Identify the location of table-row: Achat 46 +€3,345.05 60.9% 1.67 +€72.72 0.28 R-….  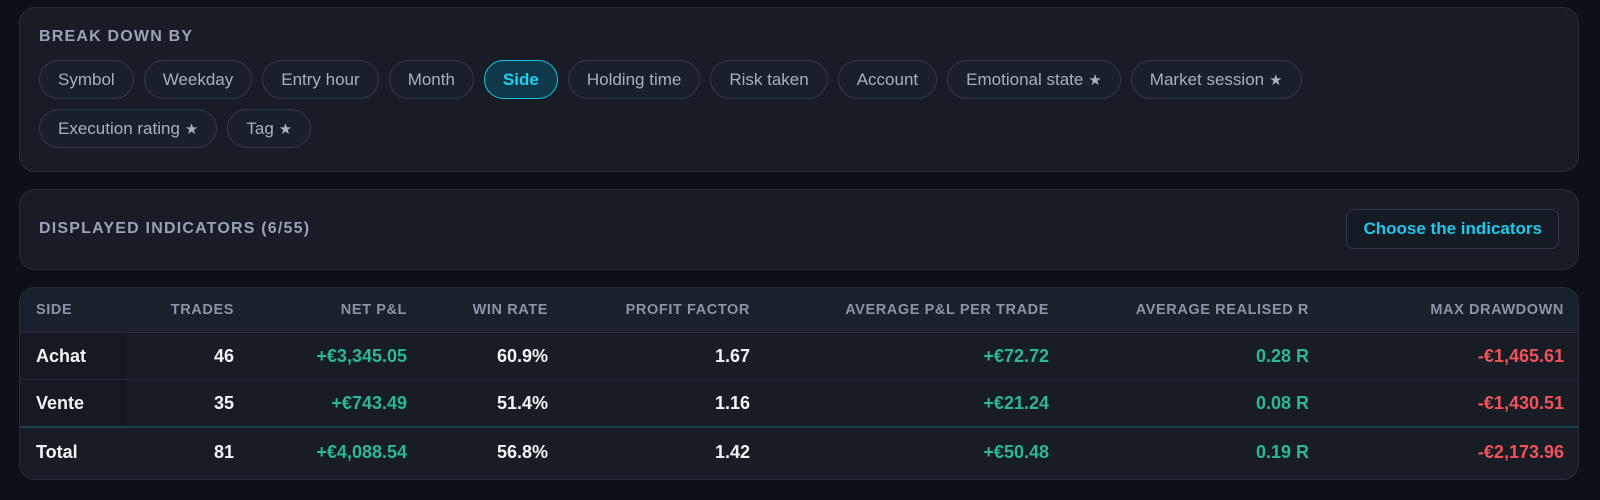
(799, 356).